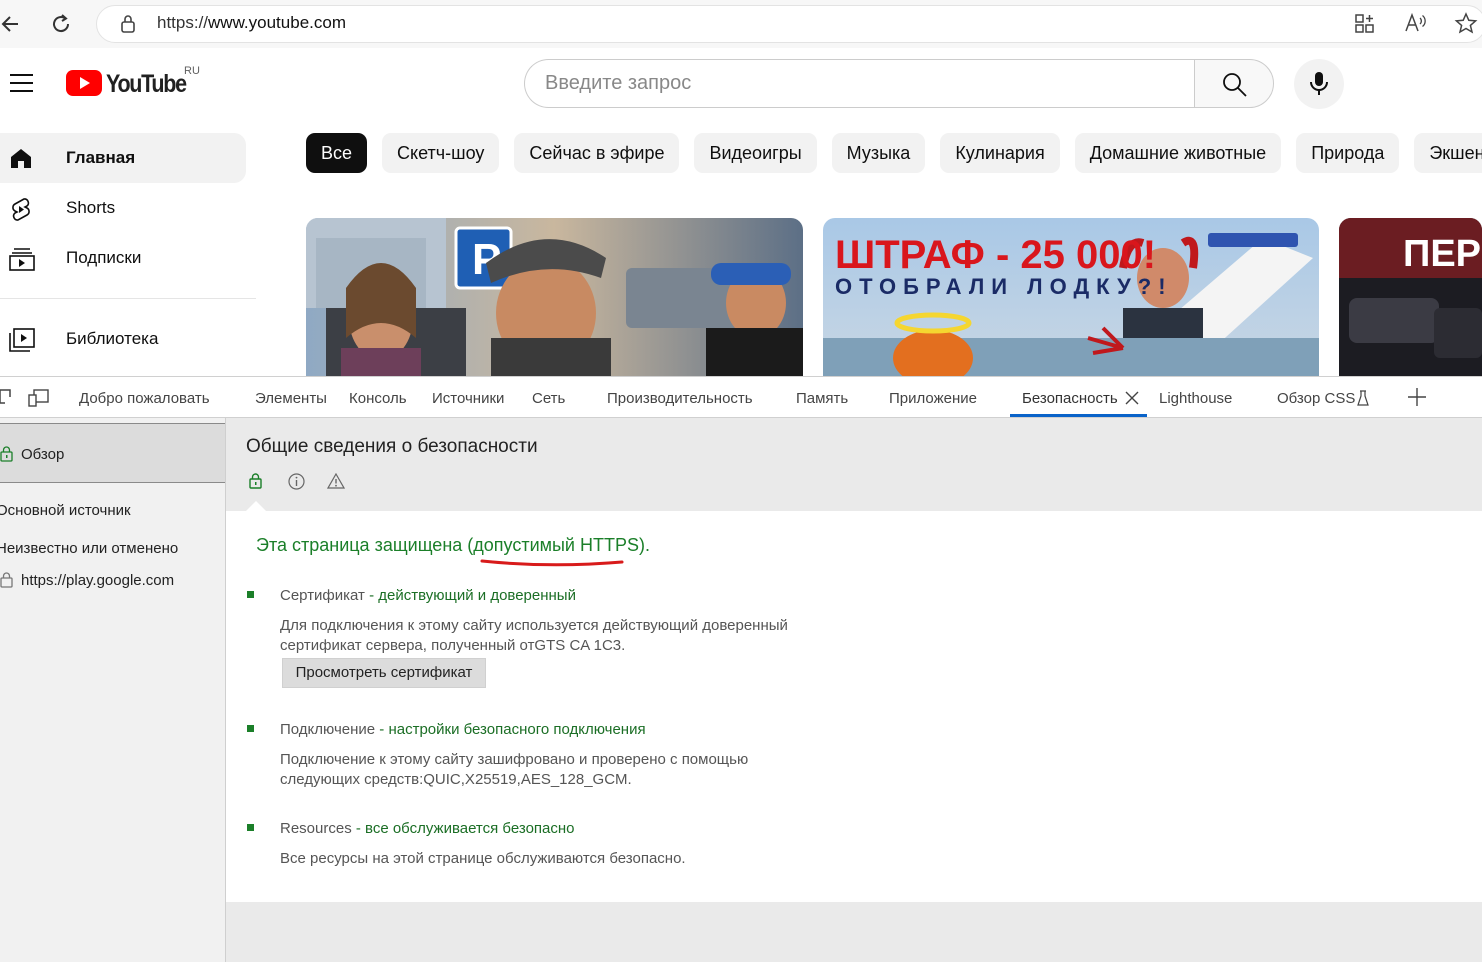  Describe the element at coordinates (61, 24) in the screenshot. I see `reload-icon` at that location.